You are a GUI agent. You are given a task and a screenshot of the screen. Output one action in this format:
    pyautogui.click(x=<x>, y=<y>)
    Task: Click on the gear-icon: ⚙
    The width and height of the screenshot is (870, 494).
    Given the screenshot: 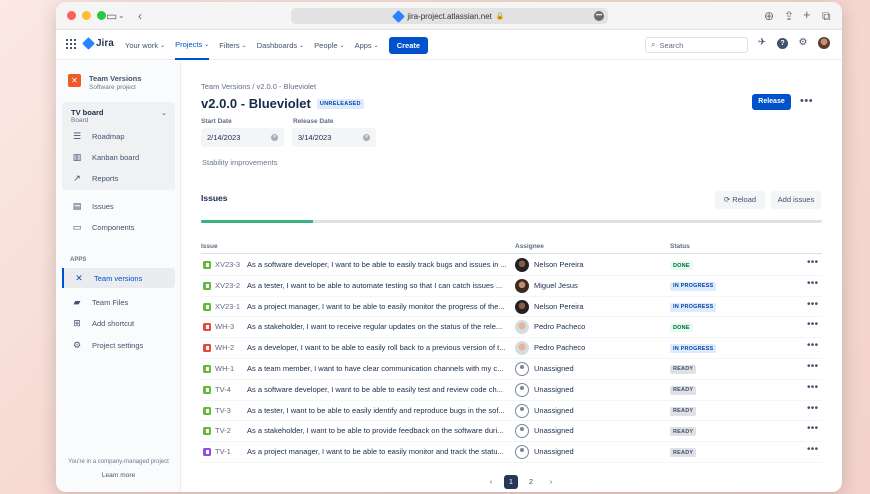 What is the action you would take?
    pyautogui.click(x=803, y=43)
    